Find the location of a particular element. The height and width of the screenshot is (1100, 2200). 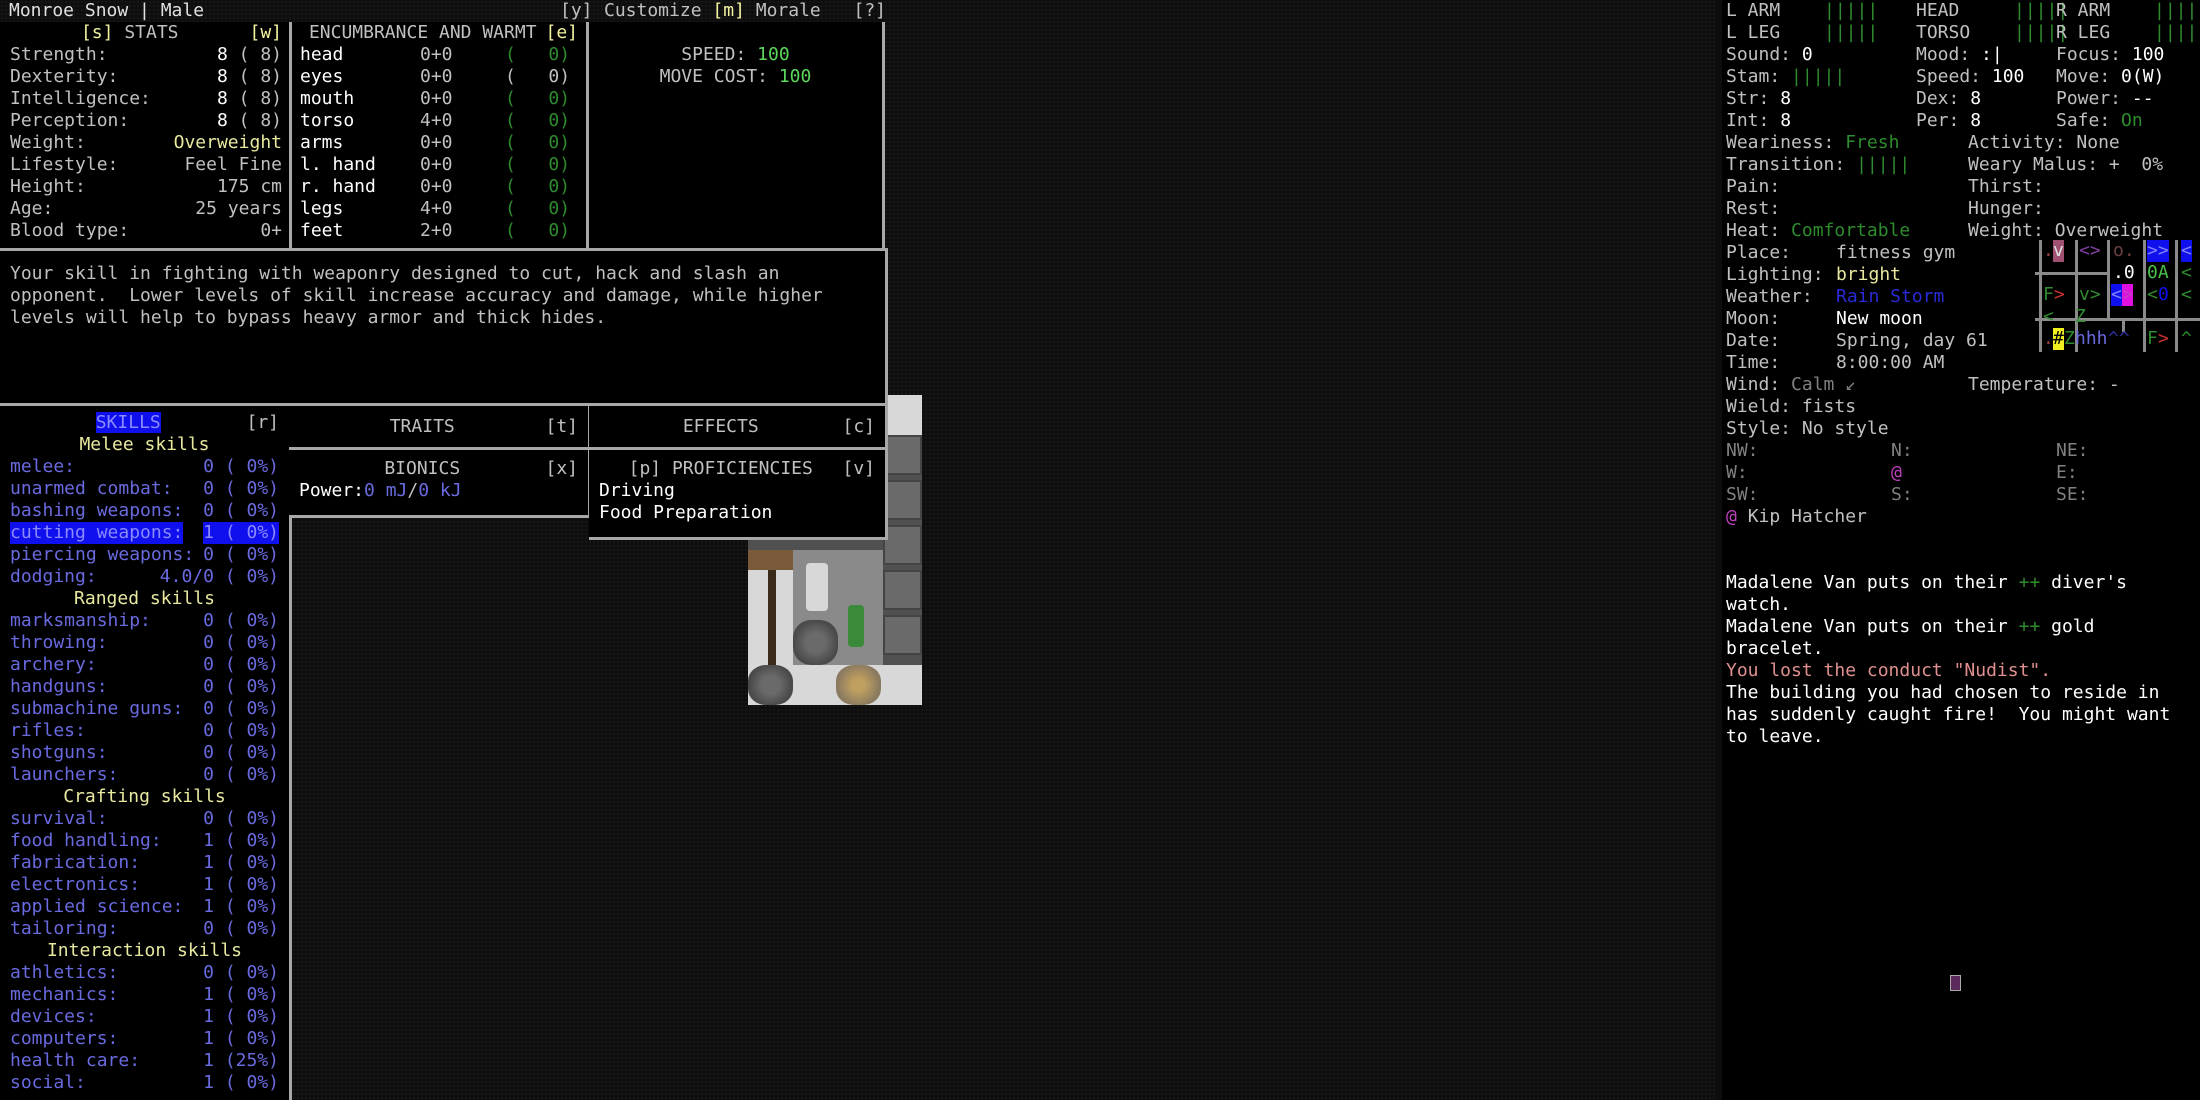

skill-row: rifles: 0 ( 0%) is located at coordinates (144, 731).